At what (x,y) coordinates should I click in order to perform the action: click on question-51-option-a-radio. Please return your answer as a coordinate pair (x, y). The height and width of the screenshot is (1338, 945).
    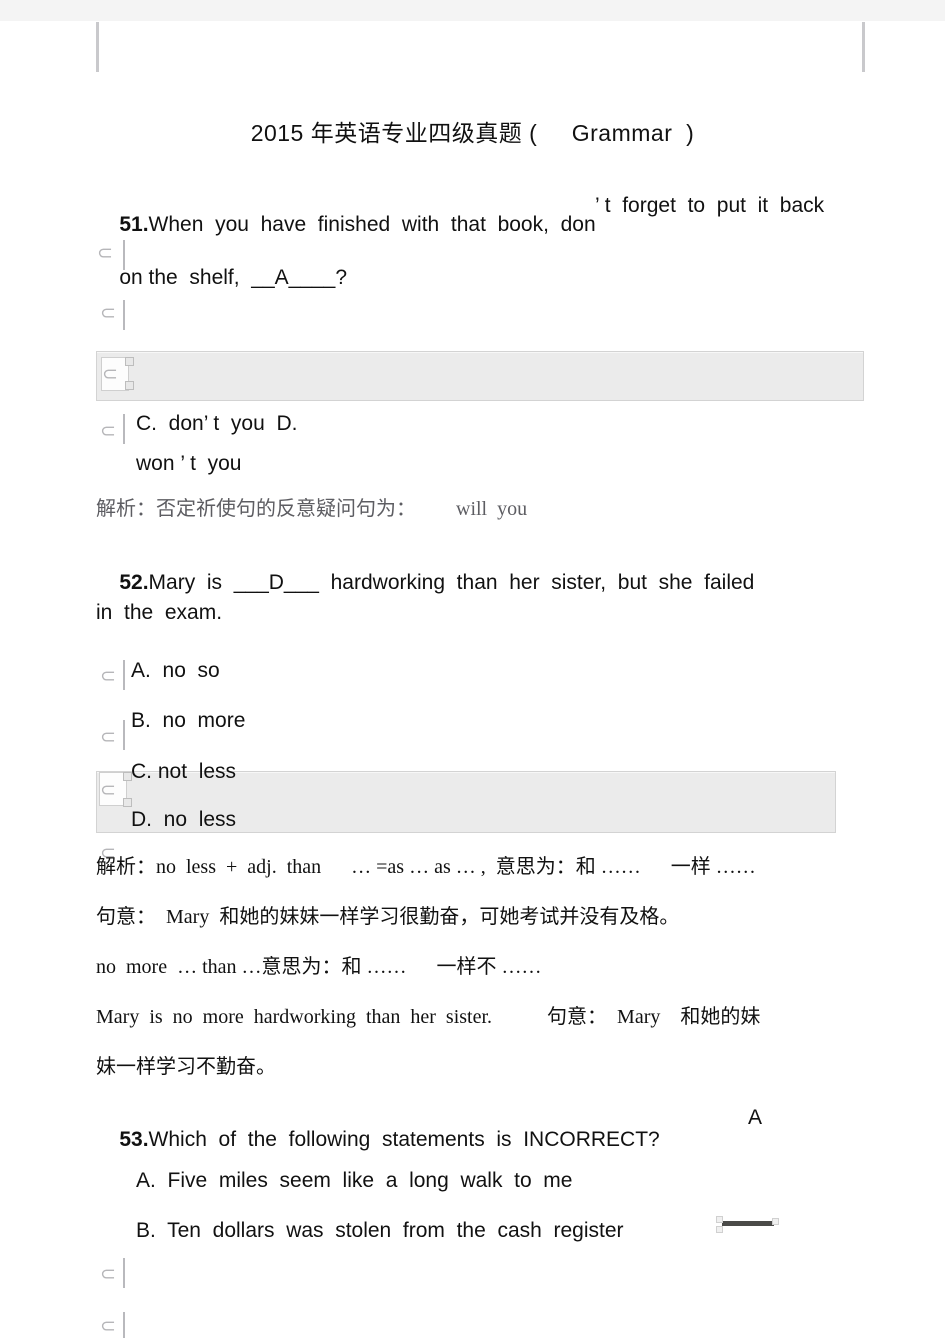
    Looking at the image, I should click on (107, 313).